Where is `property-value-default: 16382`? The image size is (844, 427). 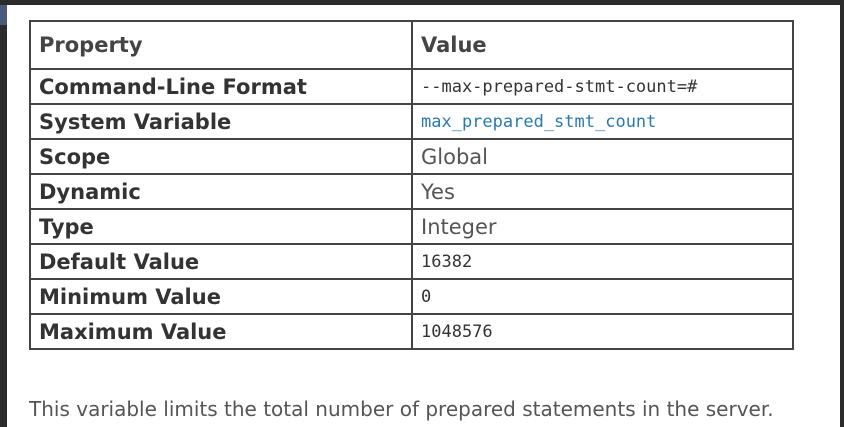 property-value-default: 16382 is located at coordinates (602, 261).